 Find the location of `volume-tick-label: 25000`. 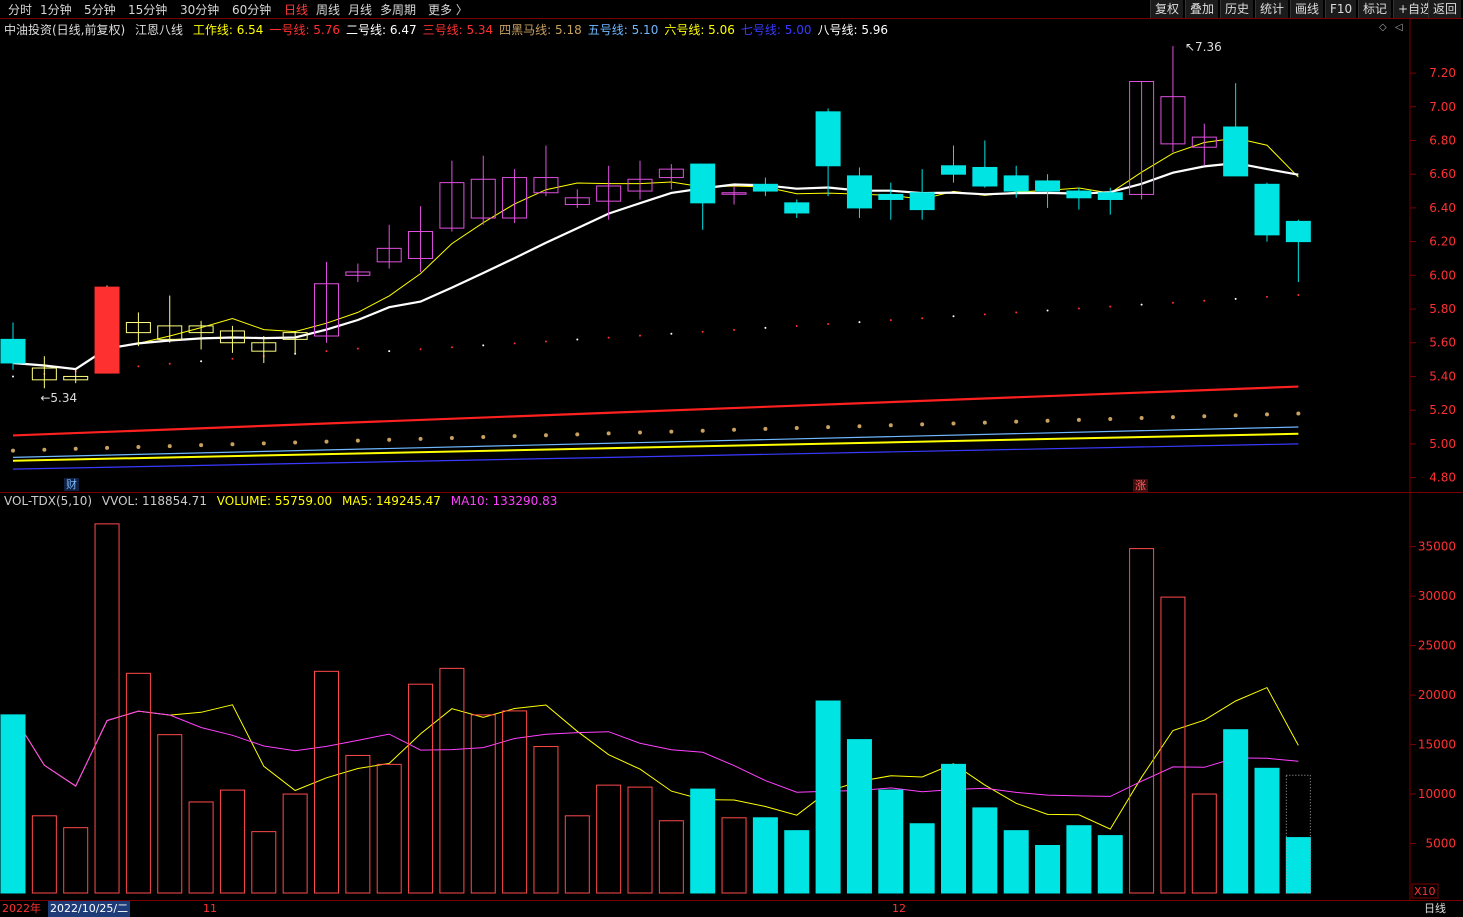

volume-tick-label: 25000 is located at coordinates (1437, 646).